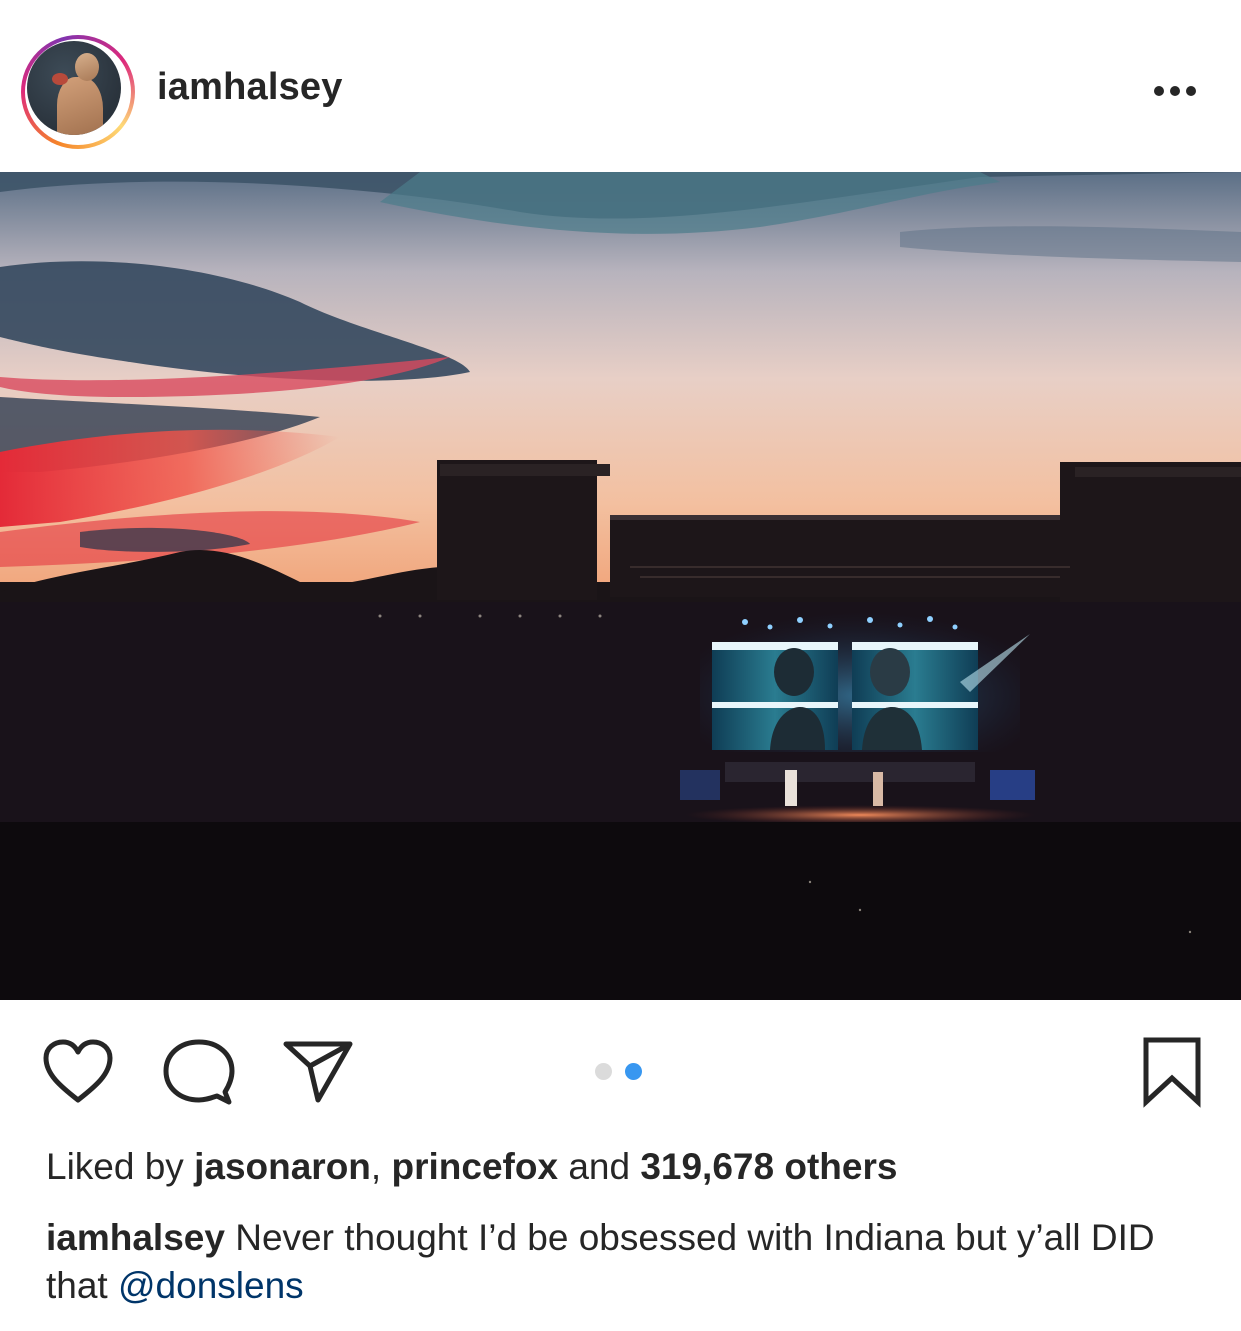  I want to click on liker-username: princefox, so click(474, 1166).